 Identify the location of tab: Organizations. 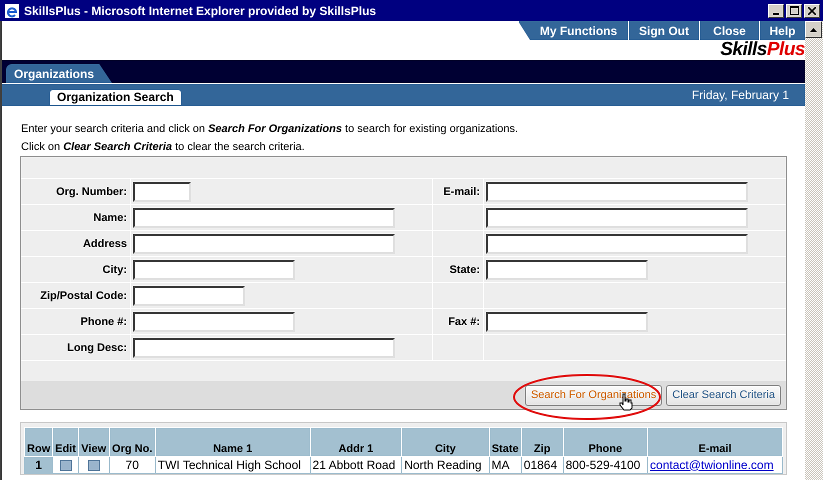
(59, 73).